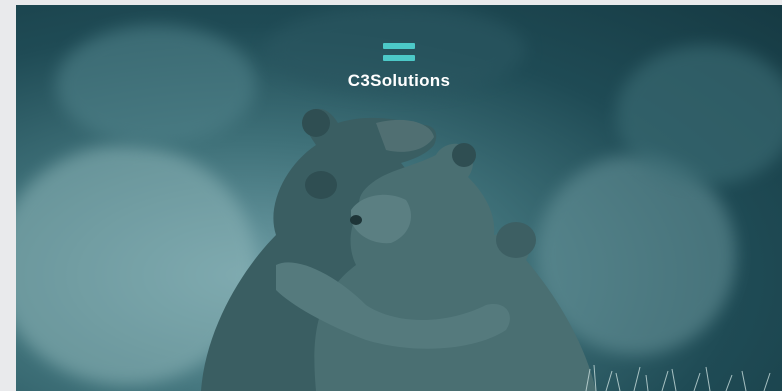 The image size is (782, 391). What do you see at coordinates (678, 377) in the screenshot?
I see `grass-decoration` at bounding box center [678, 377].